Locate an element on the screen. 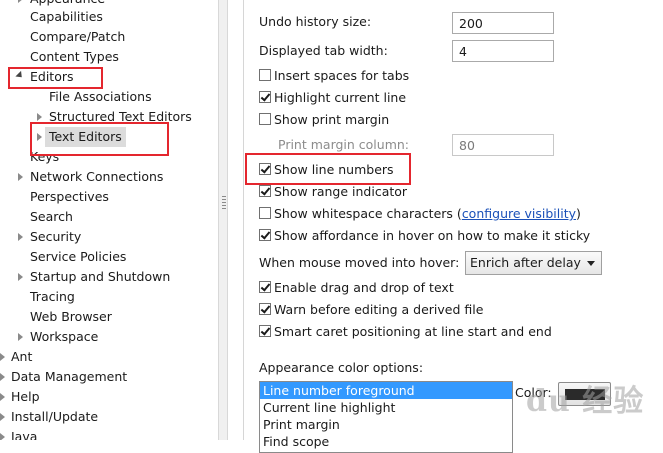 The height and width of the screenshot is (453, 663). tree-item-java: Java is located at coordinates (109, 433).